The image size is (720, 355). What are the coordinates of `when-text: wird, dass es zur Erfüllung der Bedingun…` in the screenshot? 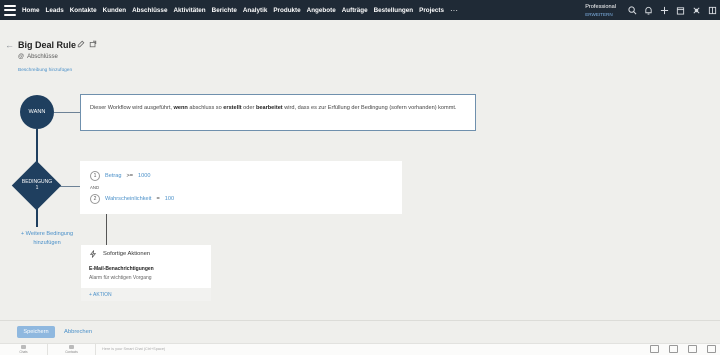 It's located at (369, 108).